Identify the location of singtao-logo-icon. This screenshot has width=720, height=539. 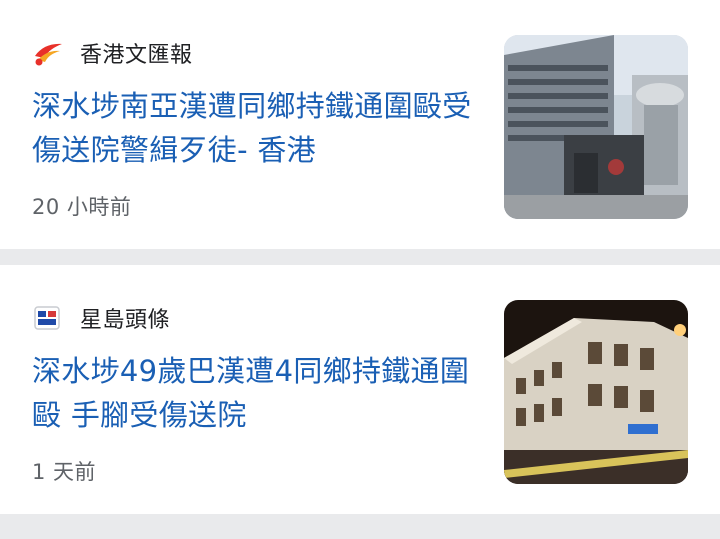
(48, 318).